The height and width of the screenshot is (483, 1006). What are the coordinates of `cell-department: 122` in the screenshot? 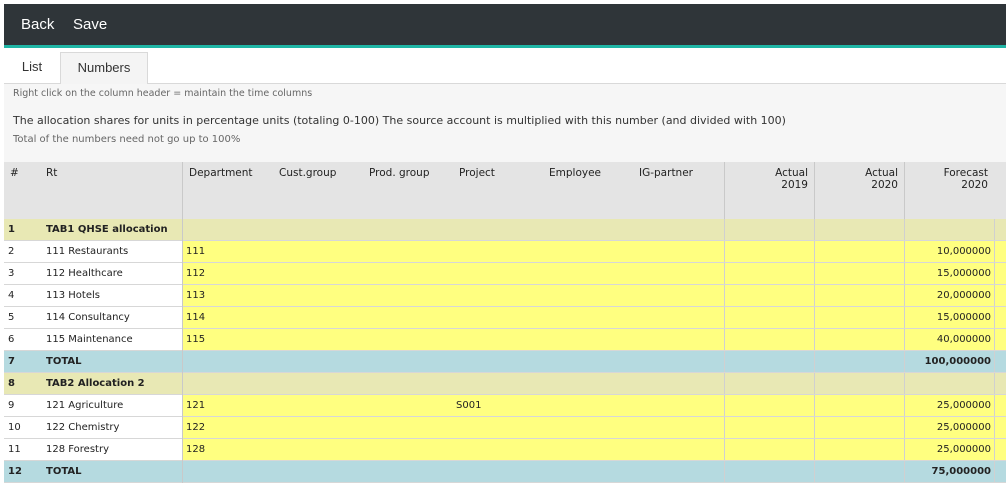 It's located at (228, 427).